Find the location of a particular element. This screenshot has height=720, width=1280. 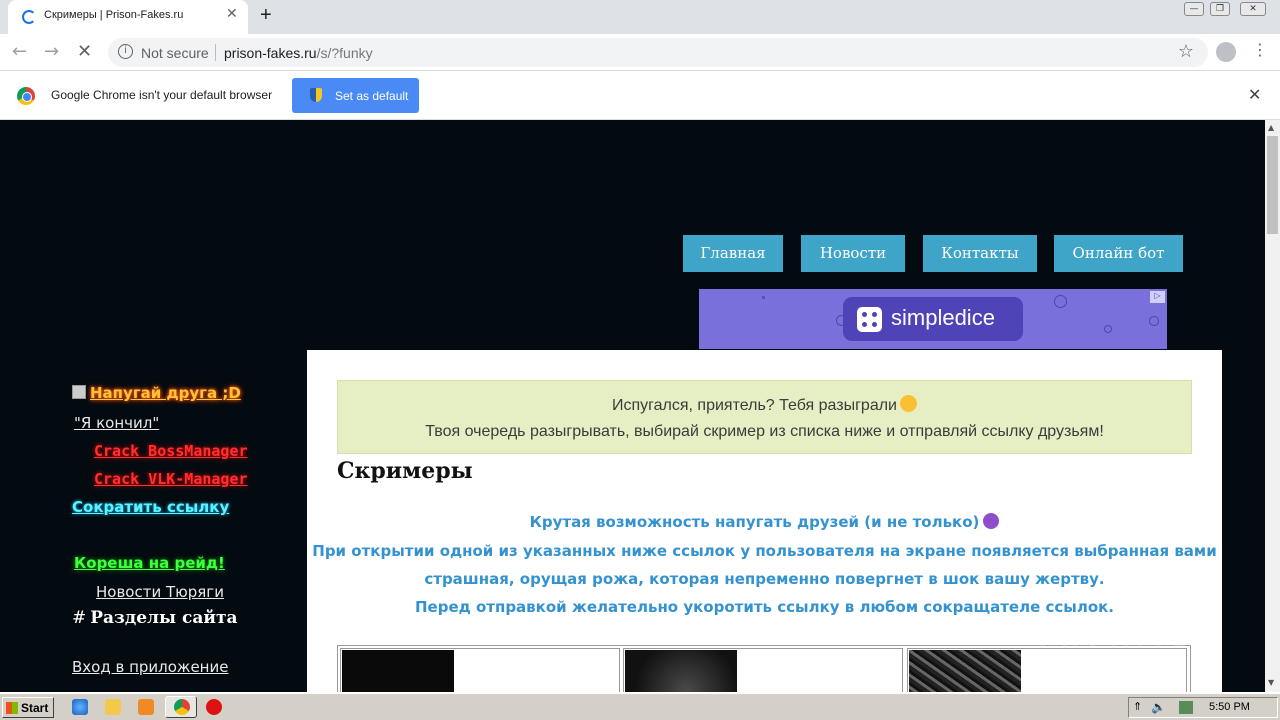

sidebar-link-prison-news: Новости Тюряги is located at coordinates (160, 592).